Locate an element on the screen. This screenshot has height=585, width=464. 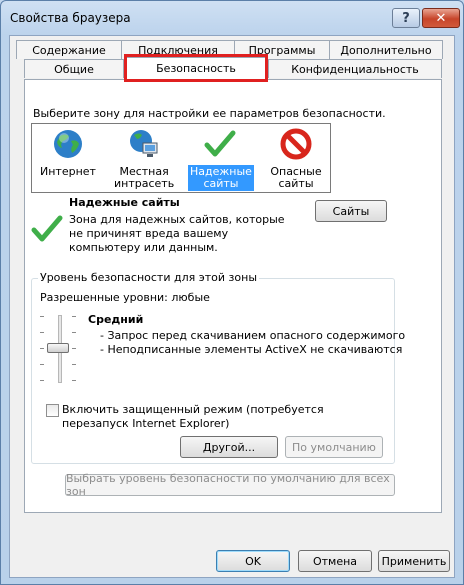
zone-internet: Интернет is located at coordinates (68, 159).